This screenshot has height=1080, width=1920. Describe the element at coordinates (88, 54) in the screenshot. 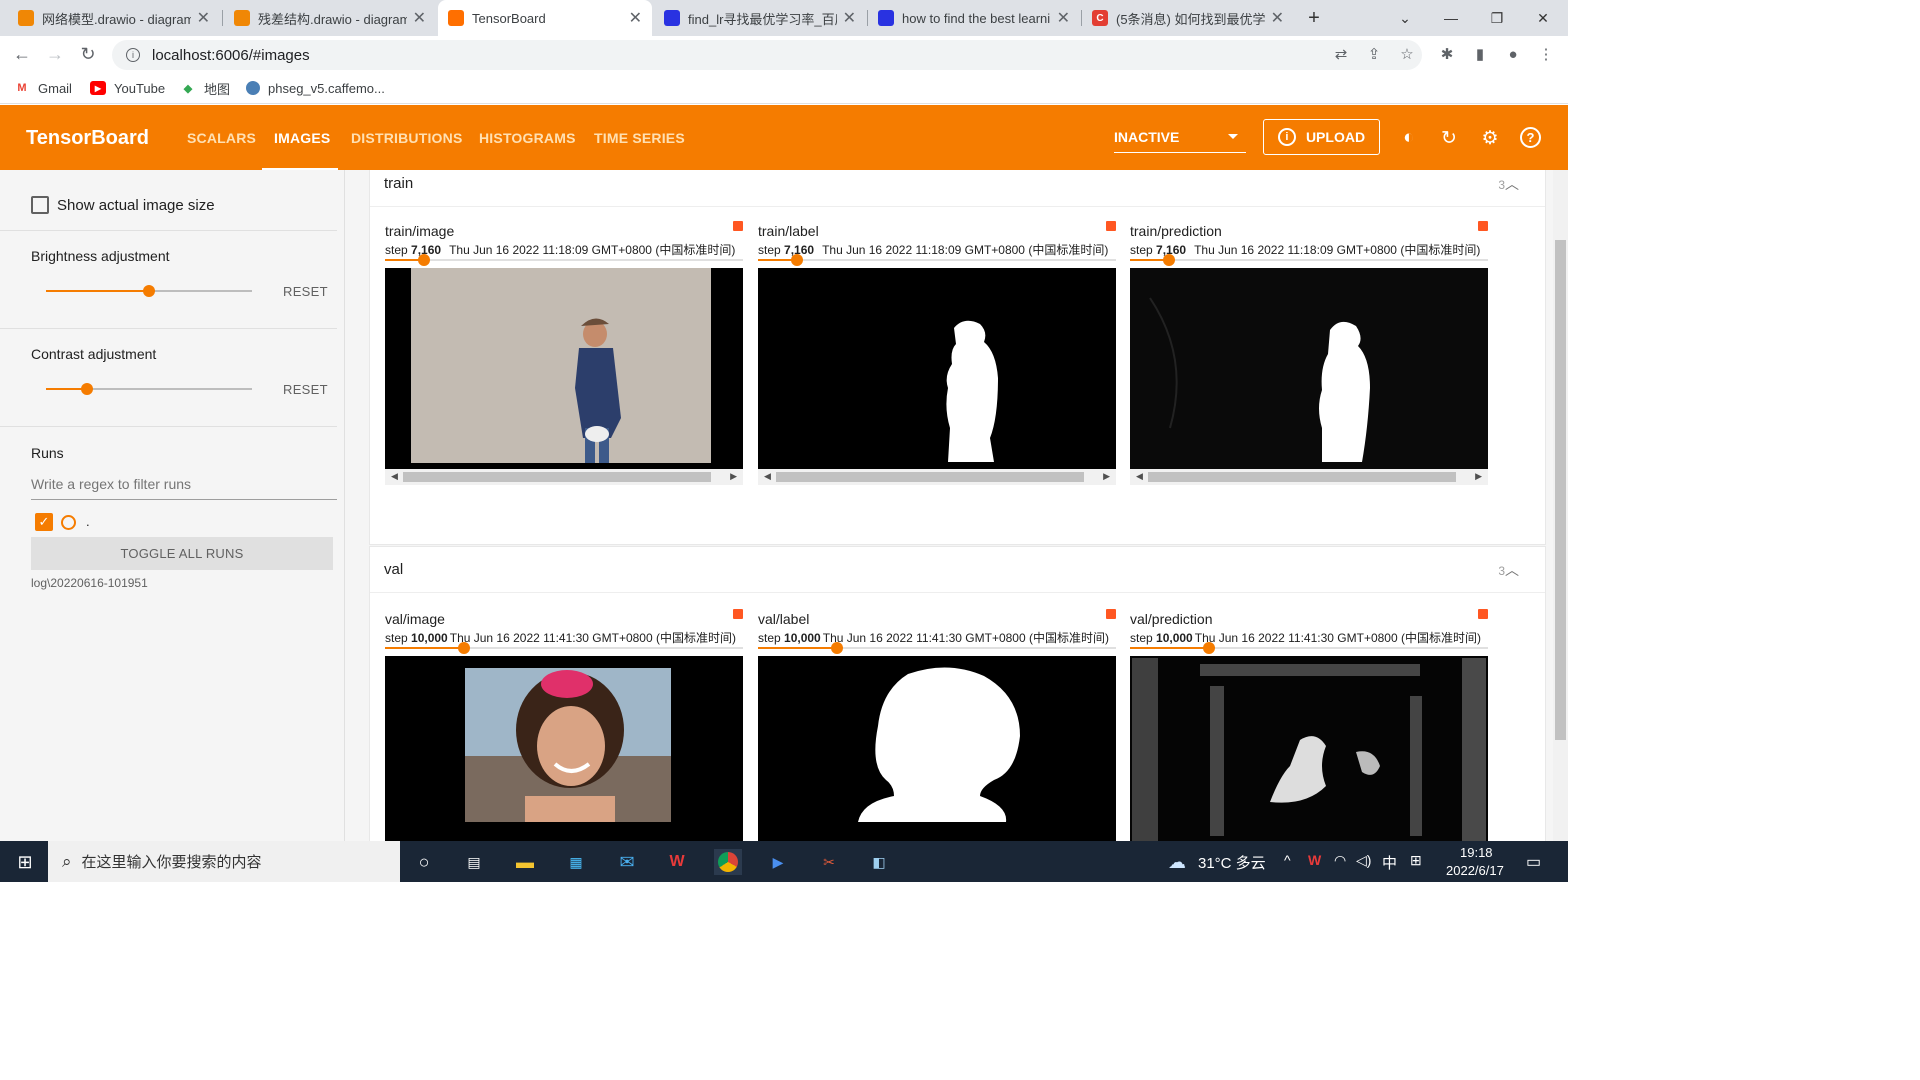

I see `reload-icon: ↻` at that location.